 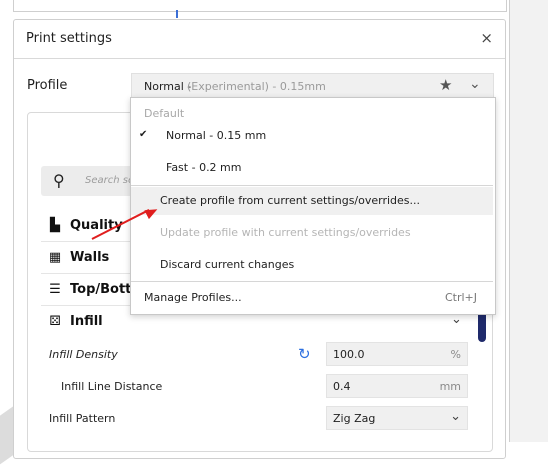 I want to click on panel-header: Print settings ×, so click(x=259, y=39).